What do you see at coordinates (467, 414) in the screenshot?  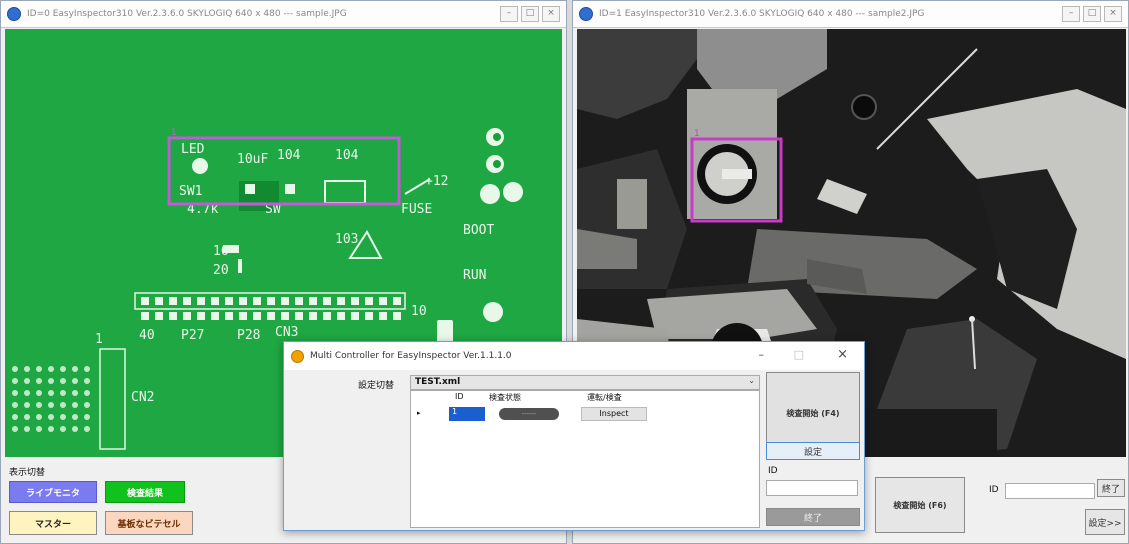 I see `row-id-cell: 1` at bounding box center [467, 414].